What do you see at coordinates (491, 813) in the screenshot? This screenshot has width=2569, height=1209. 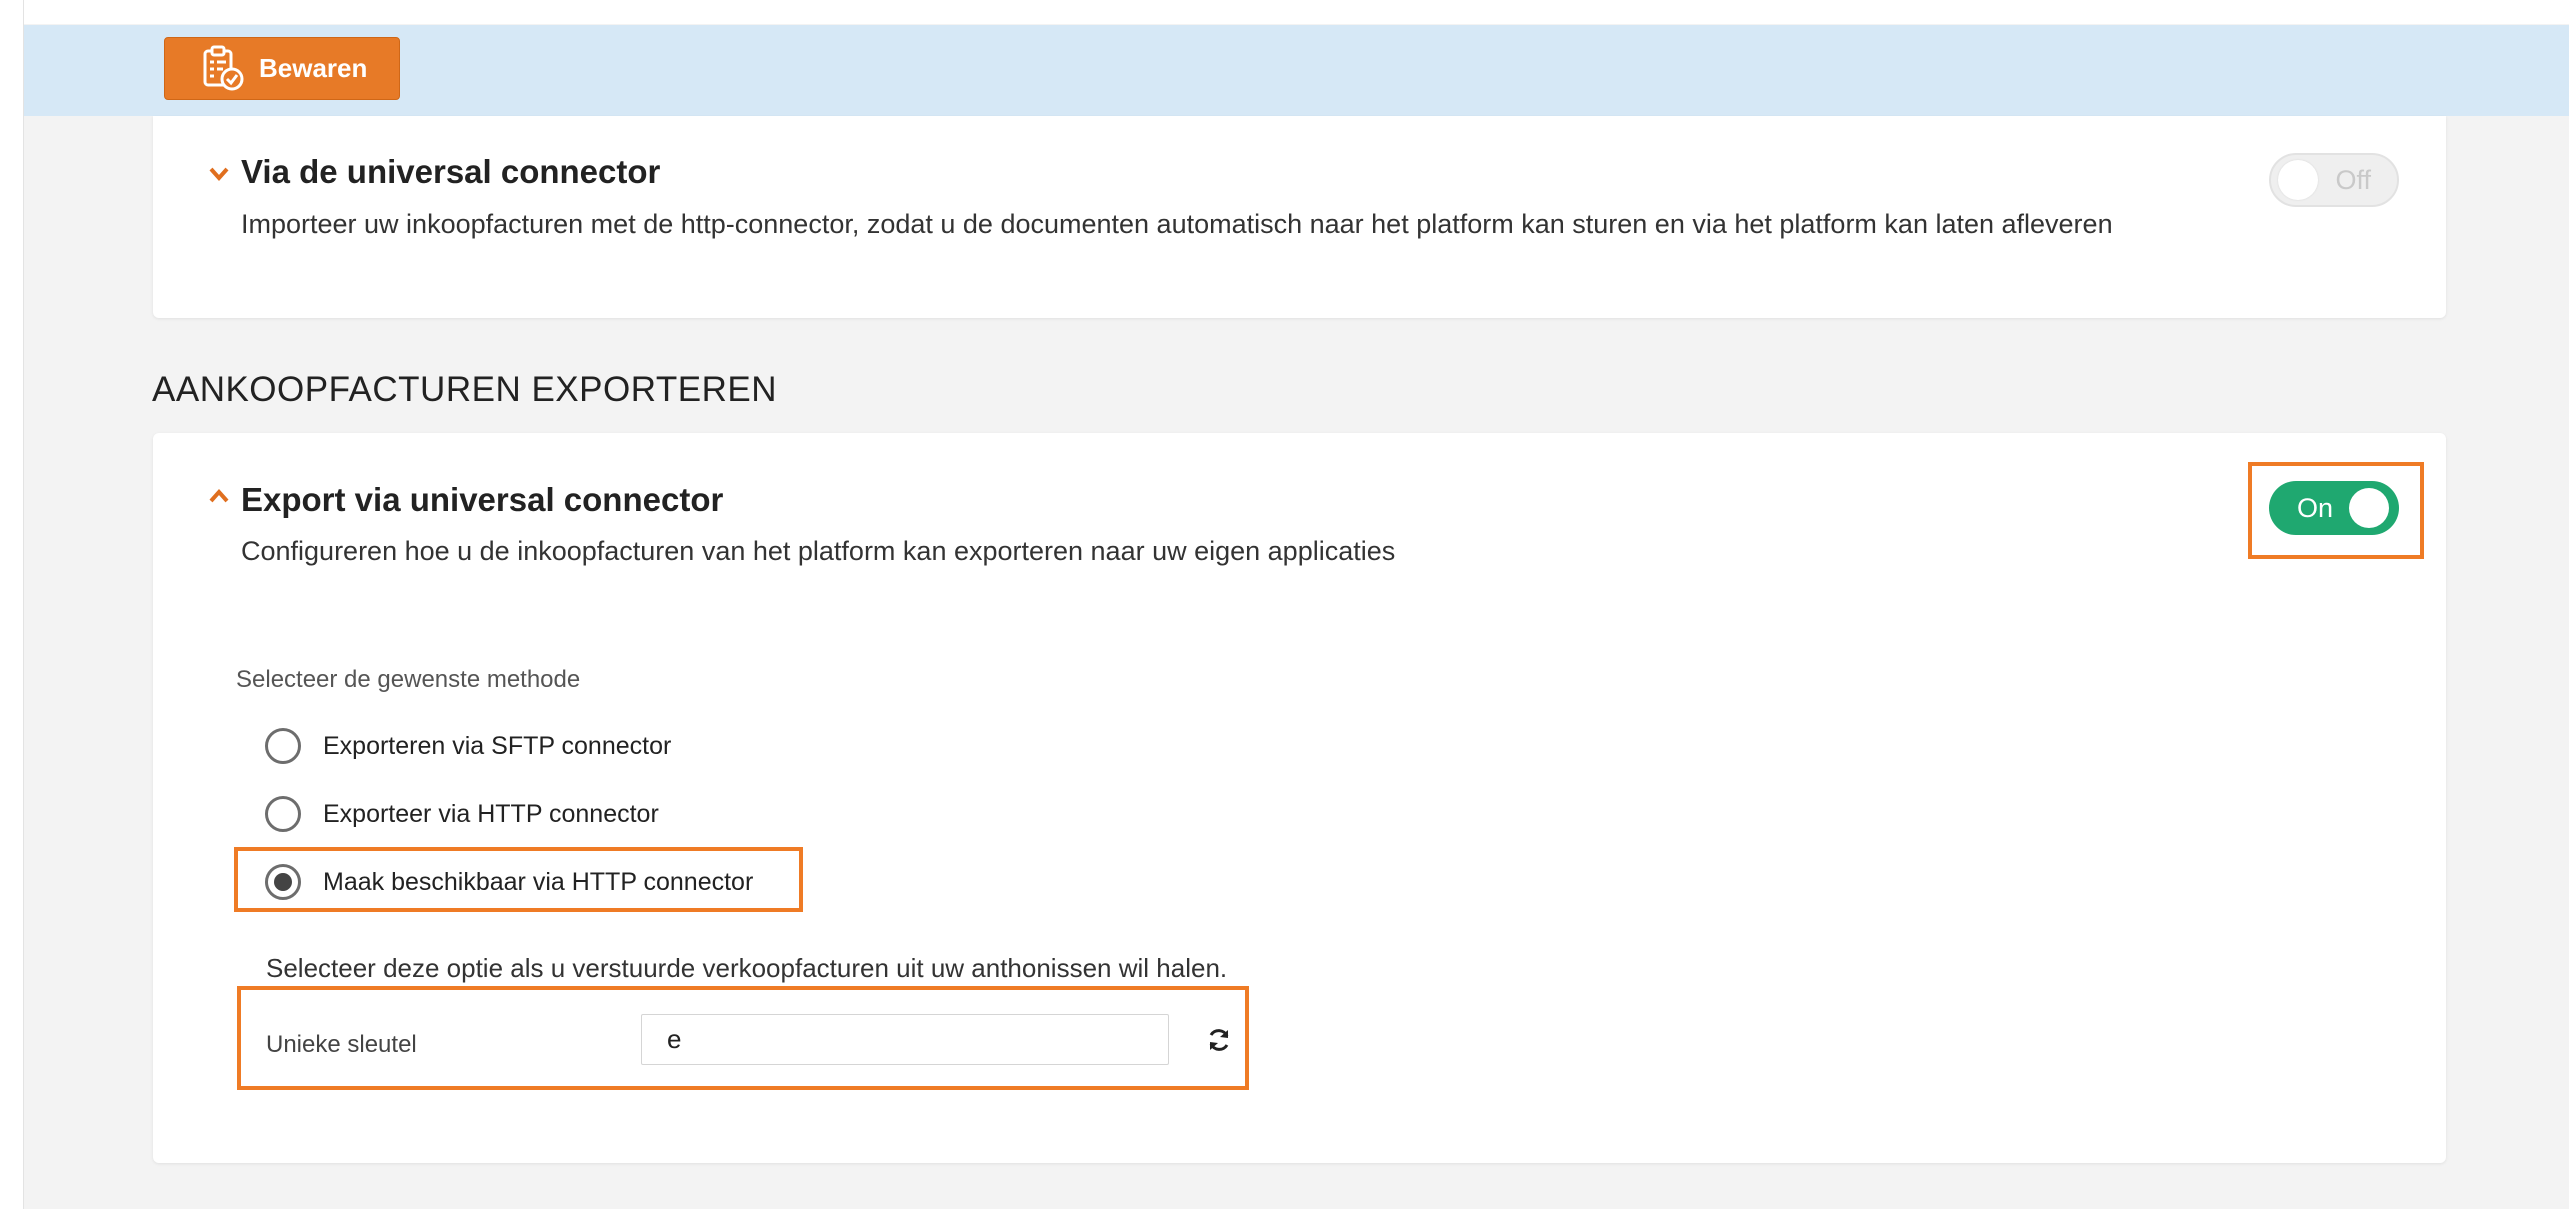 I see `radio-option-label: Exporteer via HTTP connector` at bounding box center [491, 813].